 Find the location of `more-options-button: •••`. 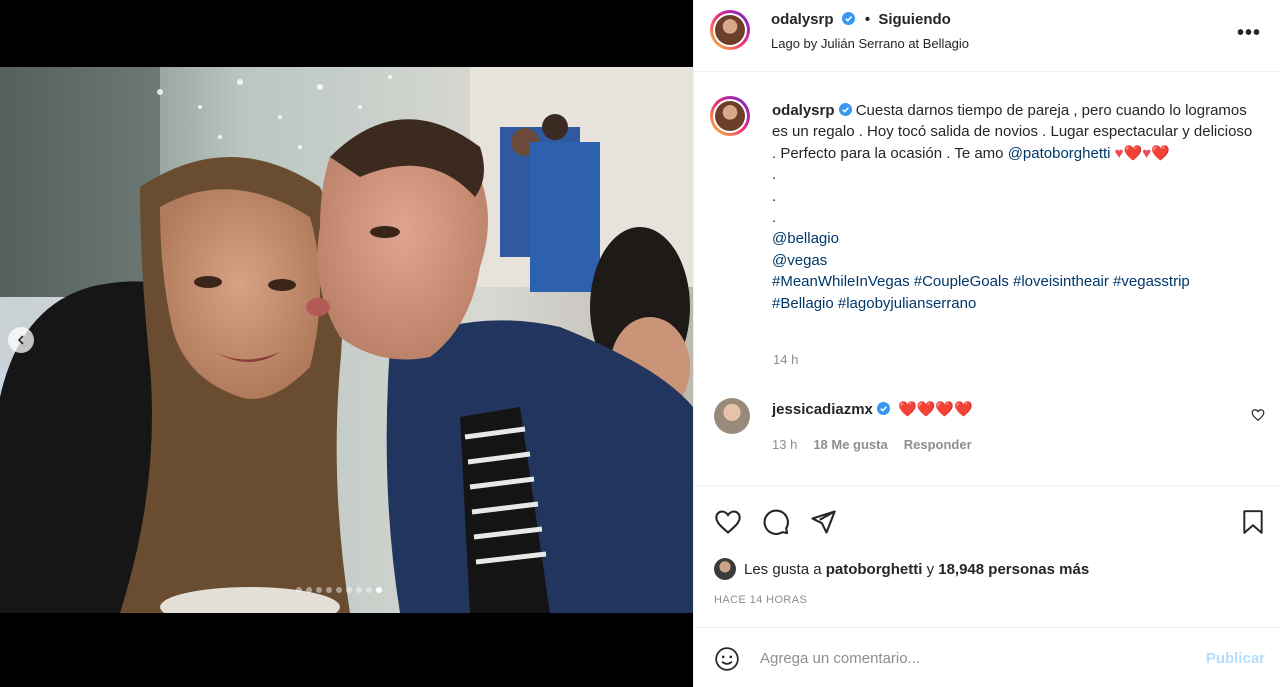

more-options-button: ••• is located at coordinates (1249, 33).